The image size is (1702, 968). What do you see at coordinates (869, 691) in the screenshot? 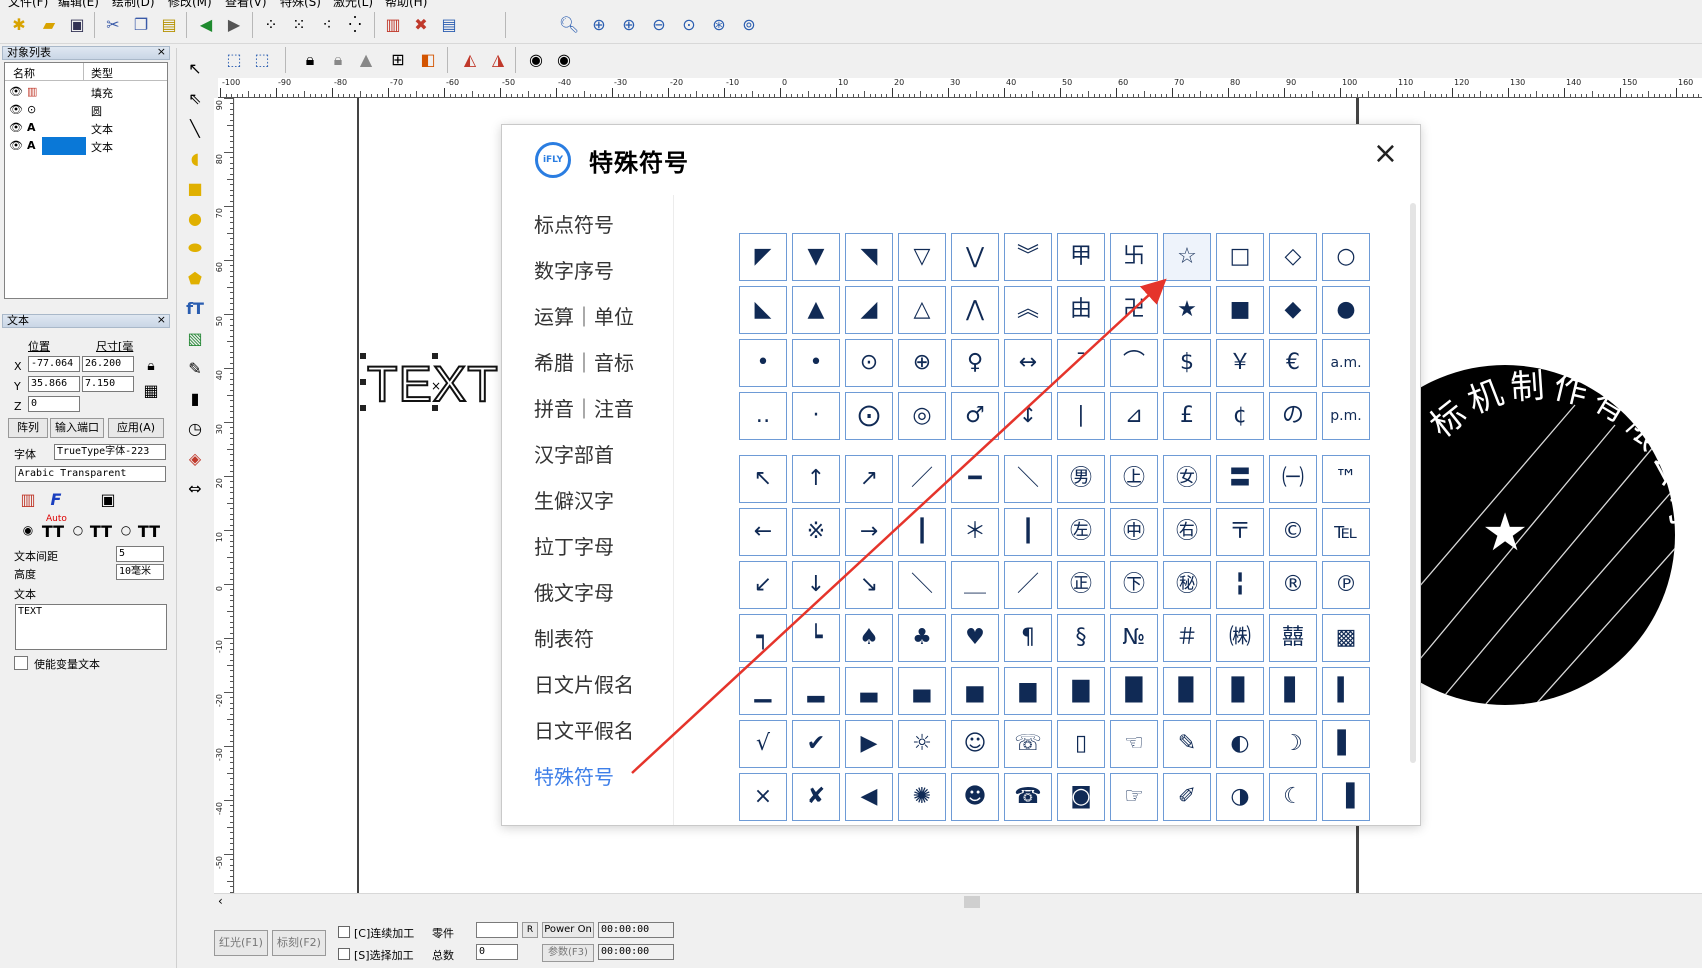
I see `symbol-cell: ▃` at bounding box center [869, 691].